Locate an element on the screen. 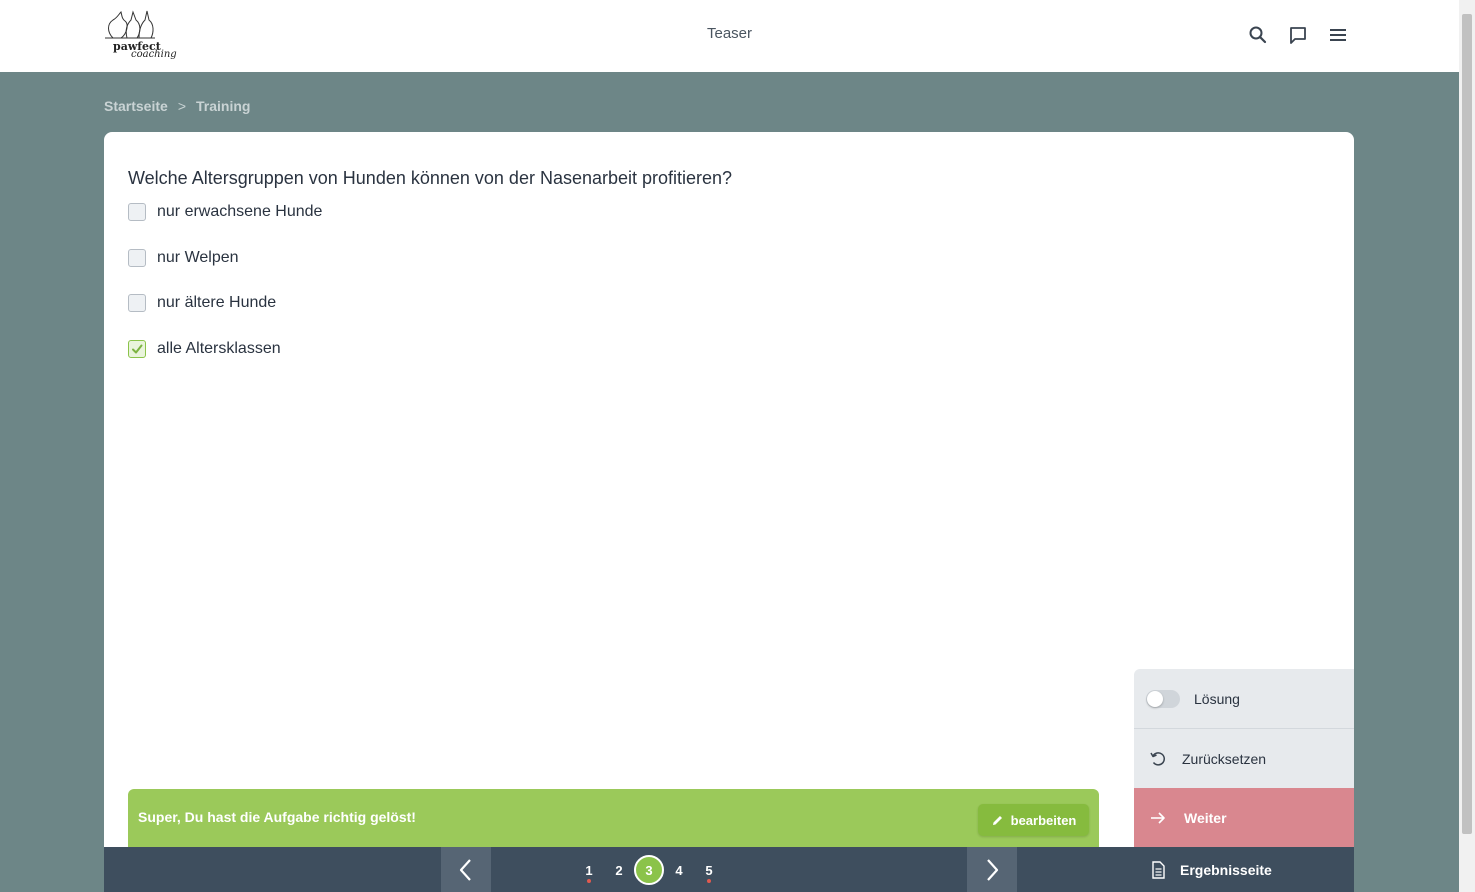  results-button: Ergebnisseite is located at coordinates (1244, 869).